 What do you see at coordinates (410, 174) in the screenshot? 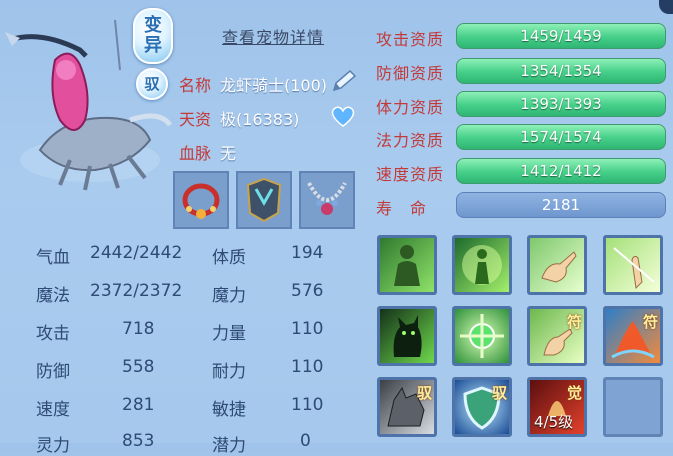
I see `aptitude-speed-label: 速度资质` at bounding box center [410, 174].